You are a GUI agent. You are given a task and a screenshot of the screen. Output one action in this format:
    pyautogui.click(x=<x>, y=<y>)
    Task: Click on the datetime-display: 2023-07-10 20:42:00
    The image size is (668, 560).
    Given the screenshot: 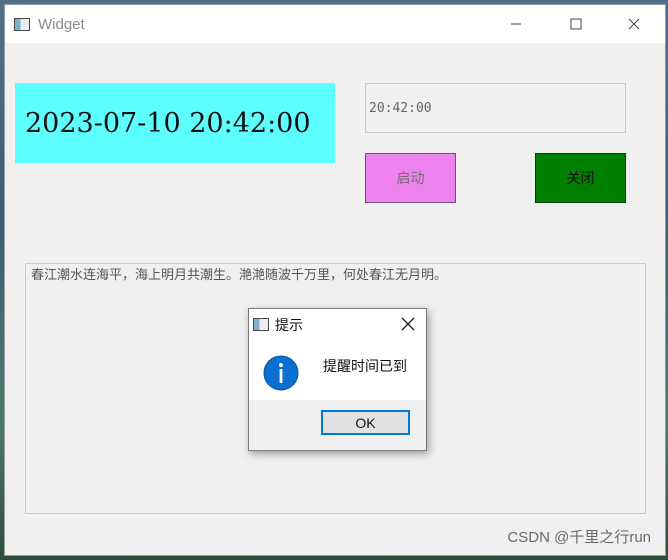 What is the action you would take?
    pyautogui.click(x=175, y=123)
    